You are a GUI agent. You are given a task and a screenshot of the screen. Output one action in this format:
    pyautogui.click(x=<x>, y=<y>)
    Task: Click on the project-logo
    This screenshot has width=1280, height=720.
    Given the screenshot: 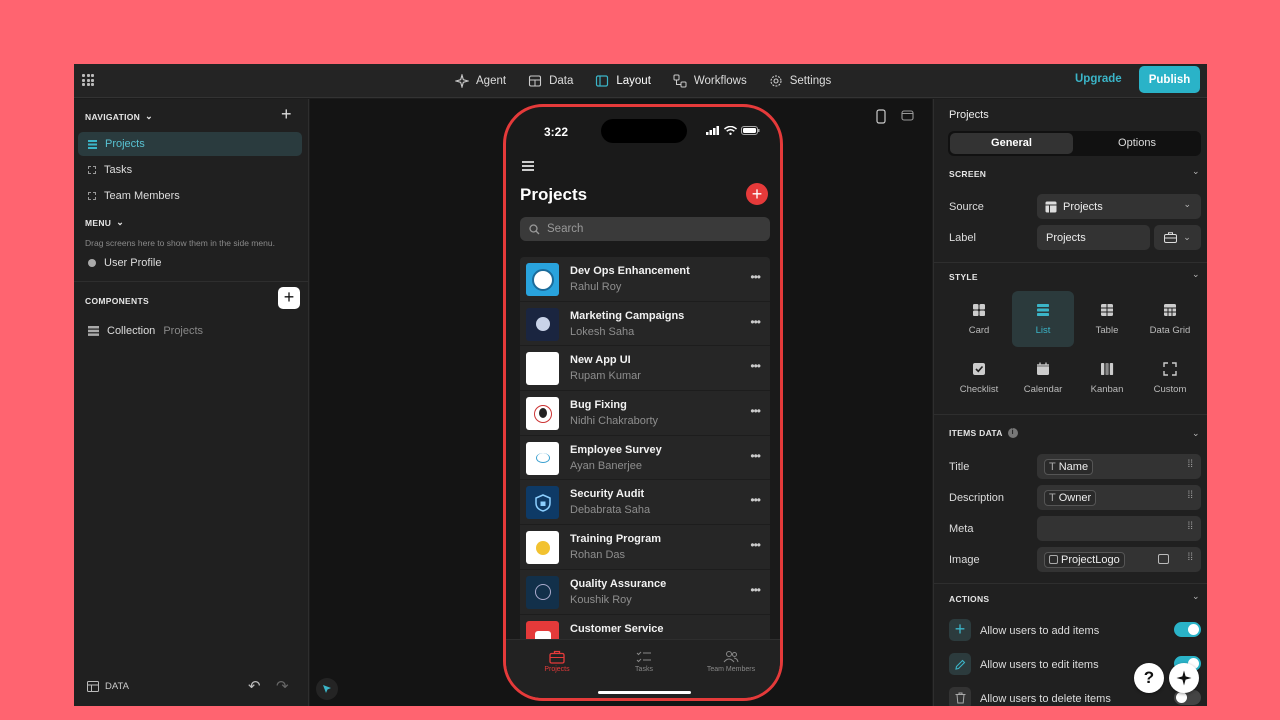 What is the action you would take?
    pyautogui.click(x=542, y=279)
    